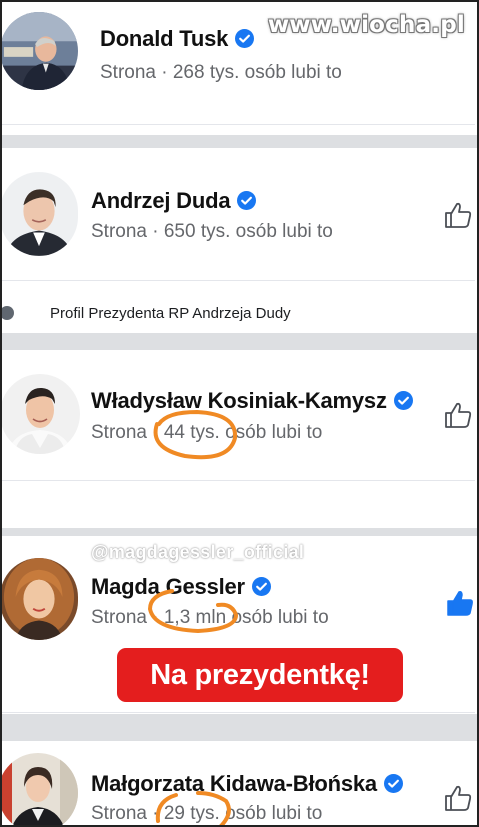  I want to click on caption-banner: Na prezydentkę!, so click(260, 675).